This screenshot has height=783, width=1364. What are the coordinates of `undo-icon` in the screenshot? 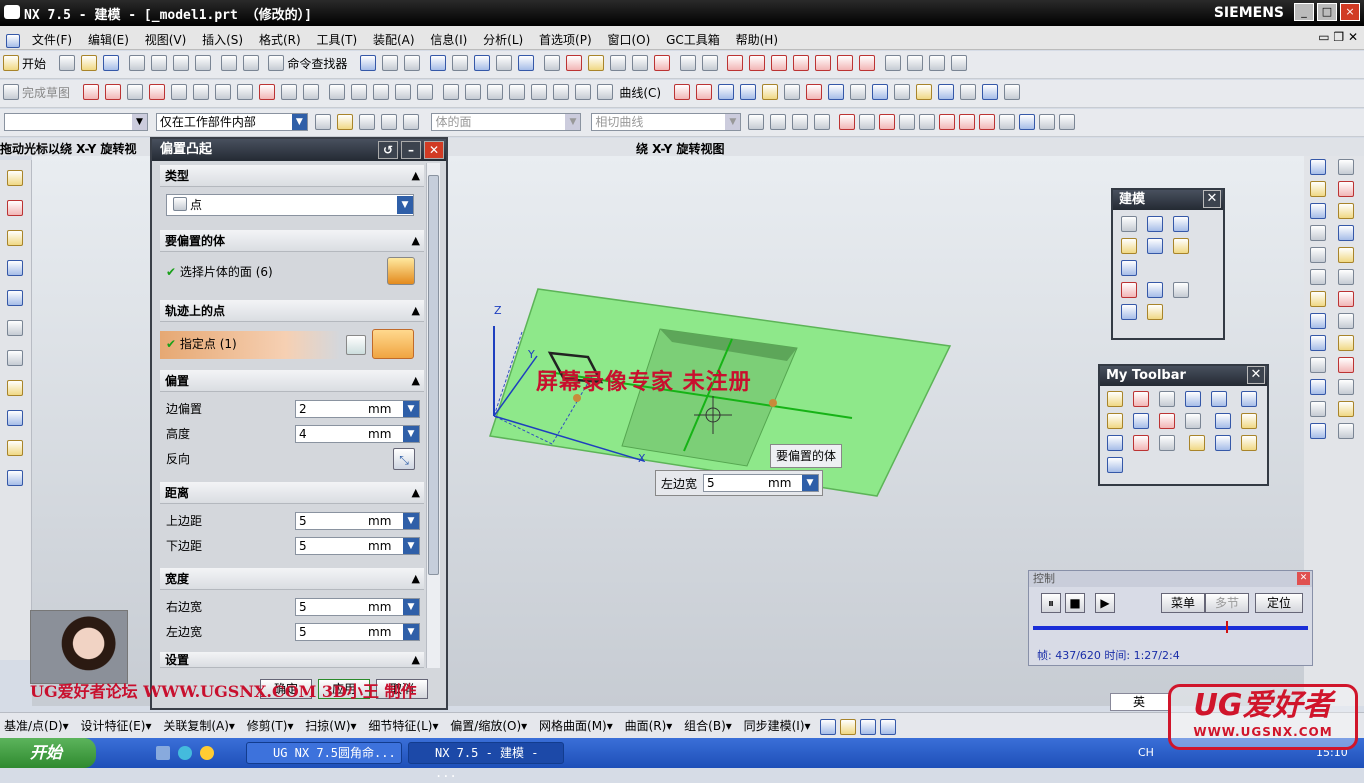 It's located at (228, 63).